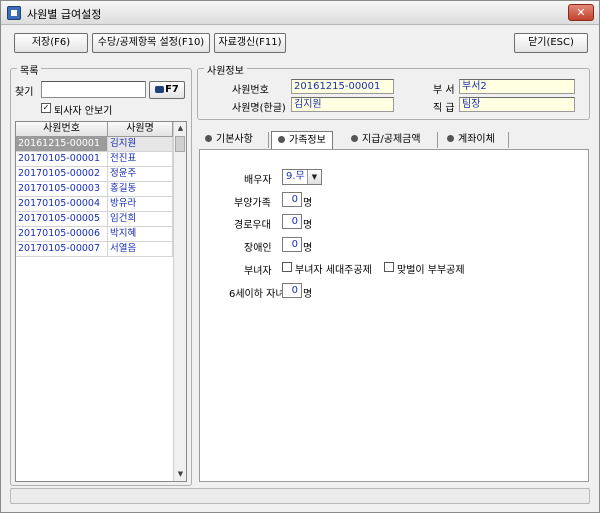 The height and width of the screenshot is (513, 600). Describe the element at coordinates (172, 89) in the screenshot. I see `search-button-label: F7` at that location.